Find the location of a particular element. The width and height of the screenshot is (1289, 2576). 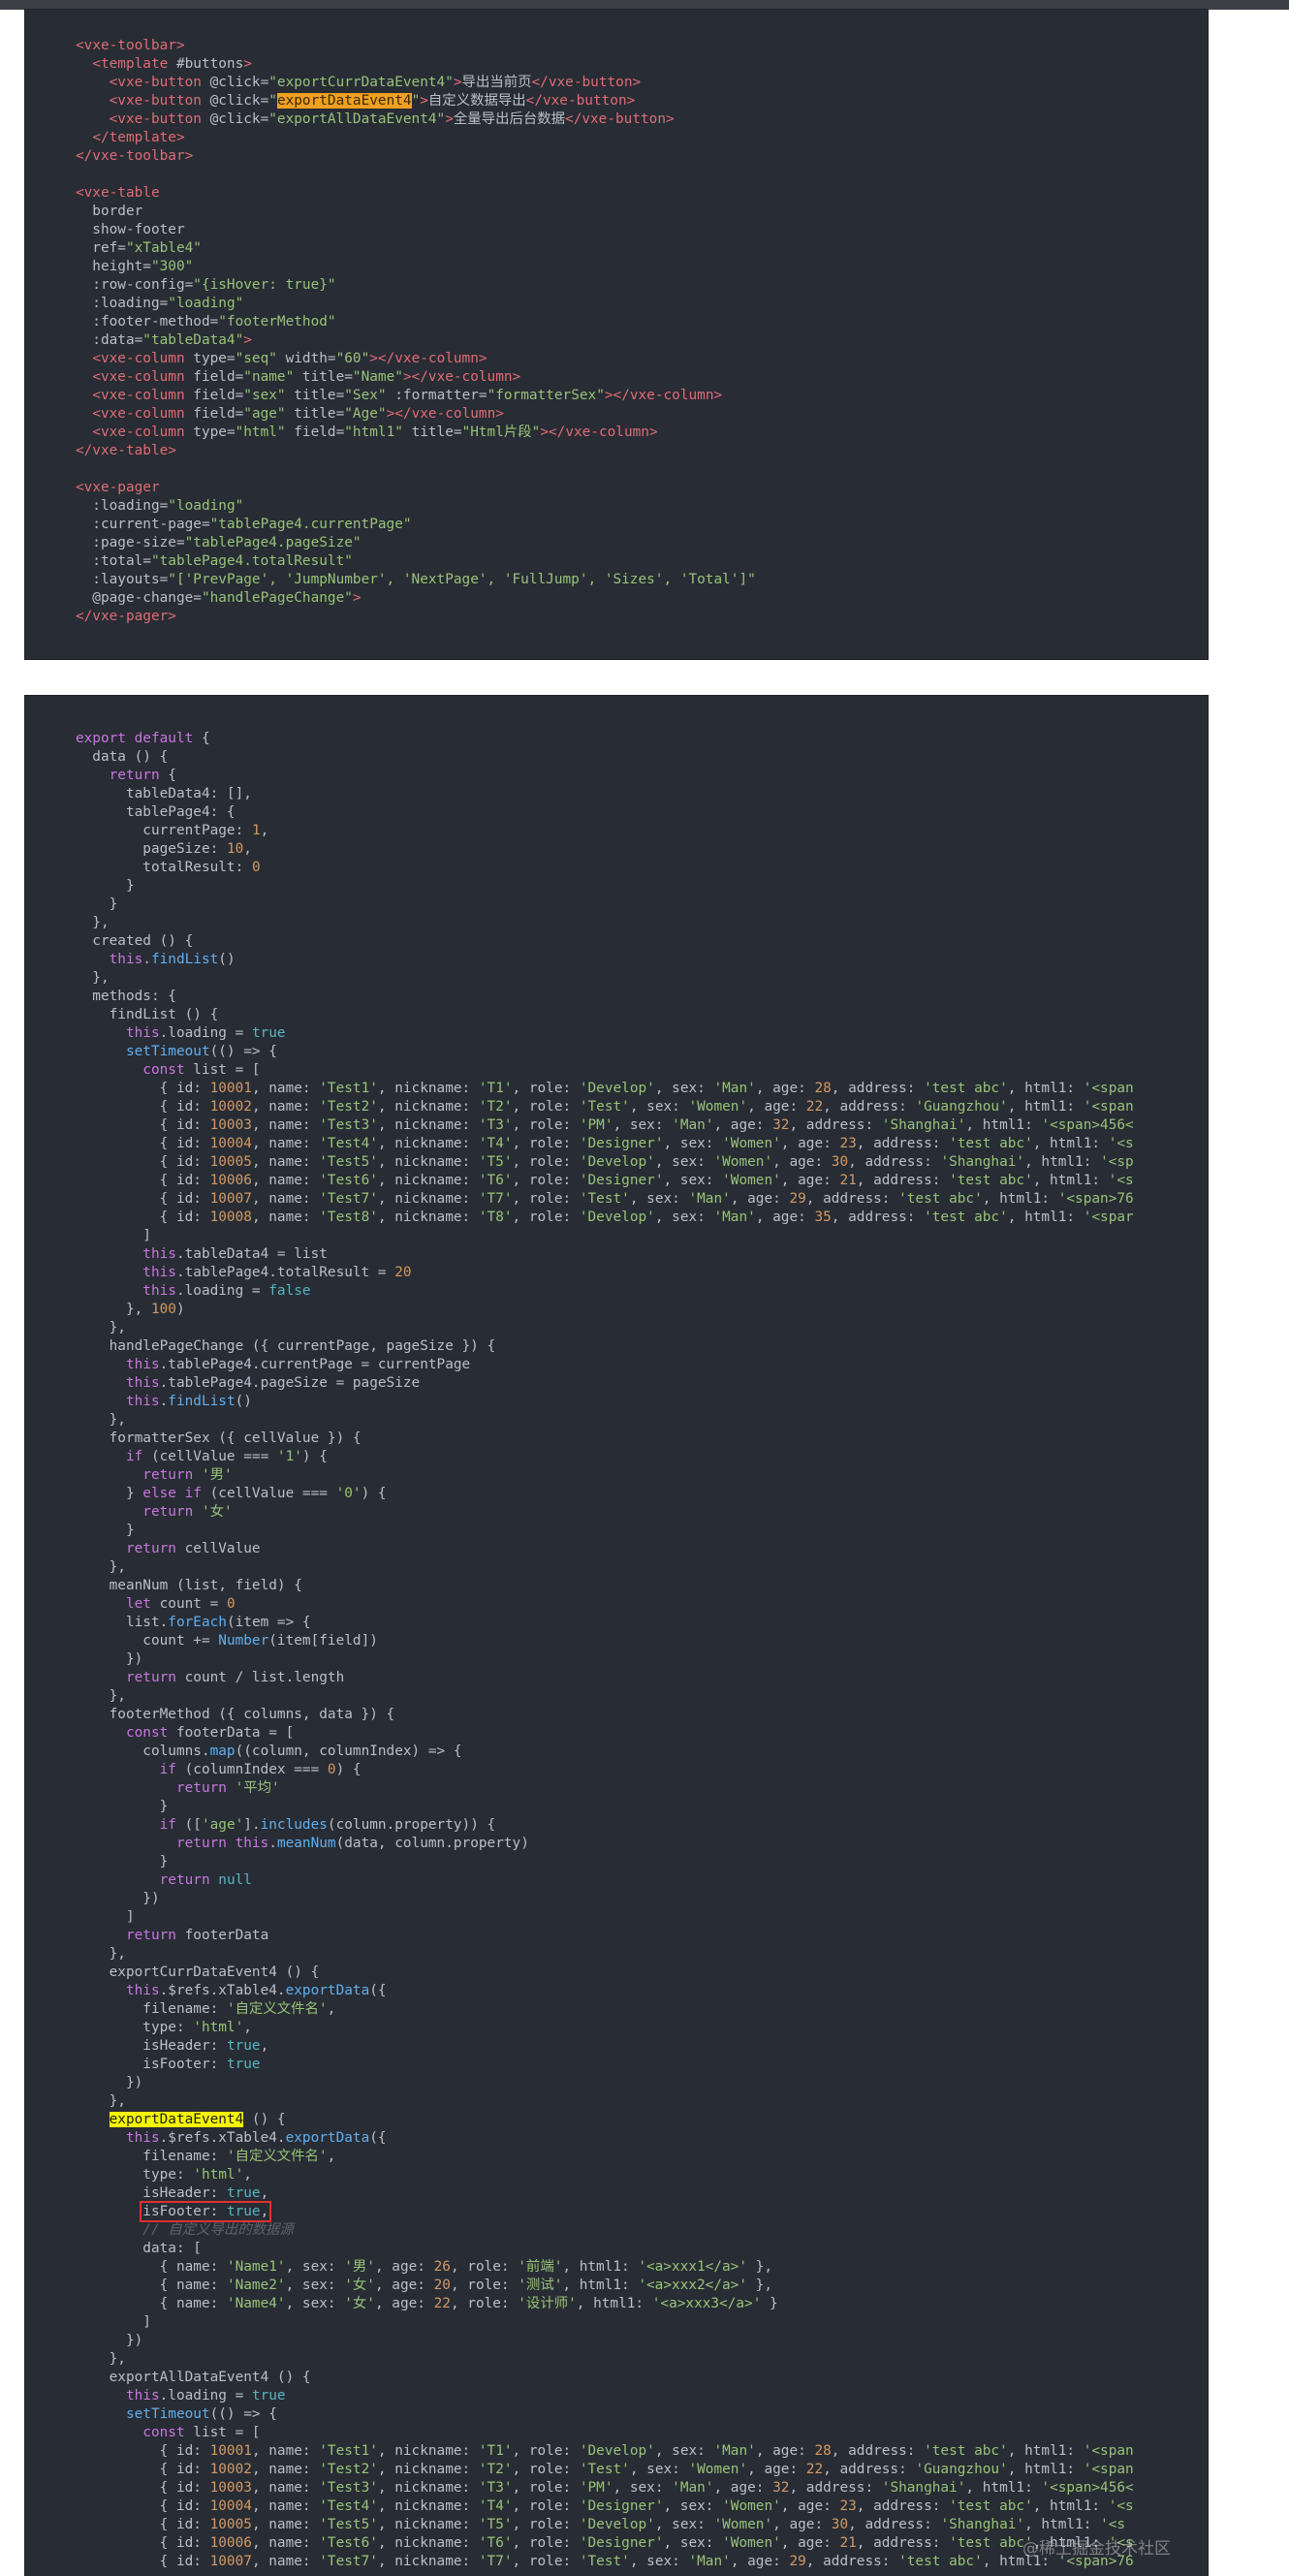

script-line: const footerData = [ is located at coordinates (210, 1733).